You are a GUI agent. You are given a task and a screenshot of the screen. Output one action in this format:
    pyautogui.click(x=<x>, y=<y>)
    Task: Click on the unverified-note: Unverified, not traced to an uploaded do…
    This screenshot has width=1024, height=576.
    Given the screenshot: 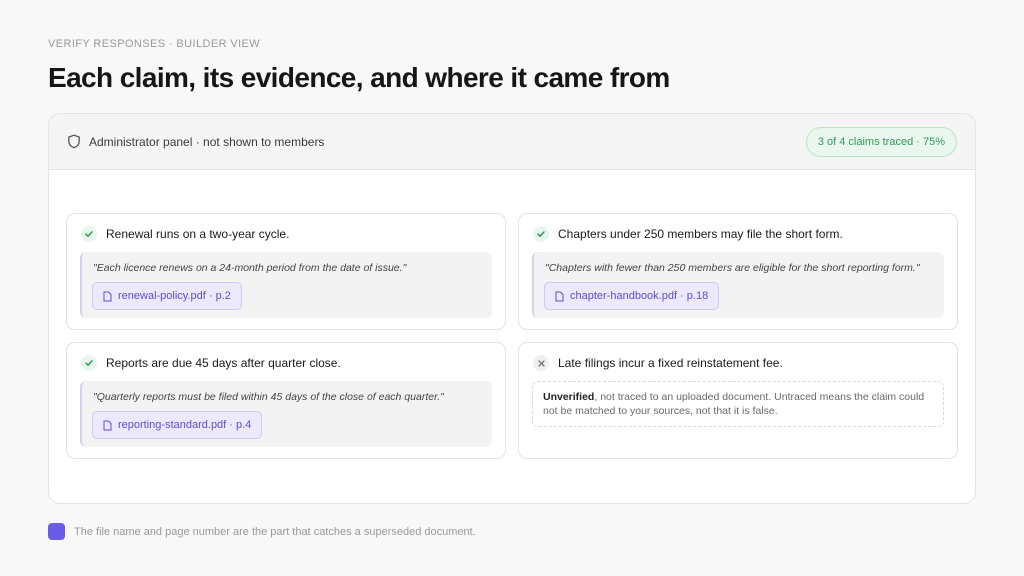 What is the action you would take?
    pyautogui.click(x=738, y=404)
    